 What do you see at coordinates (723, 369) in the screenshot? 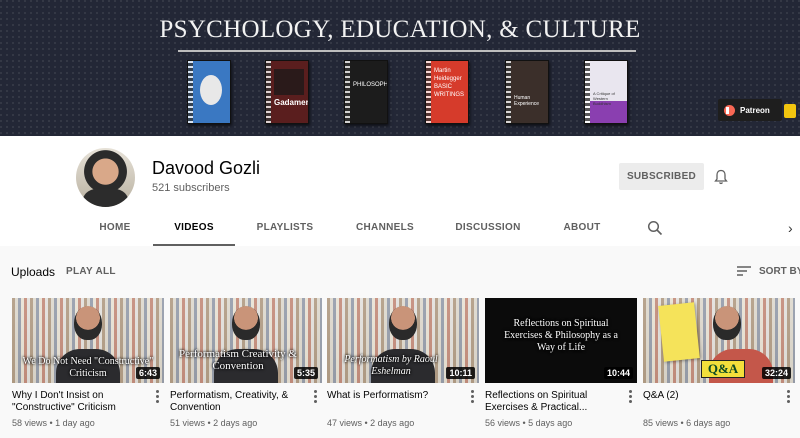
I see `qa-sign: Q&A` at bounding box center [723, 369].